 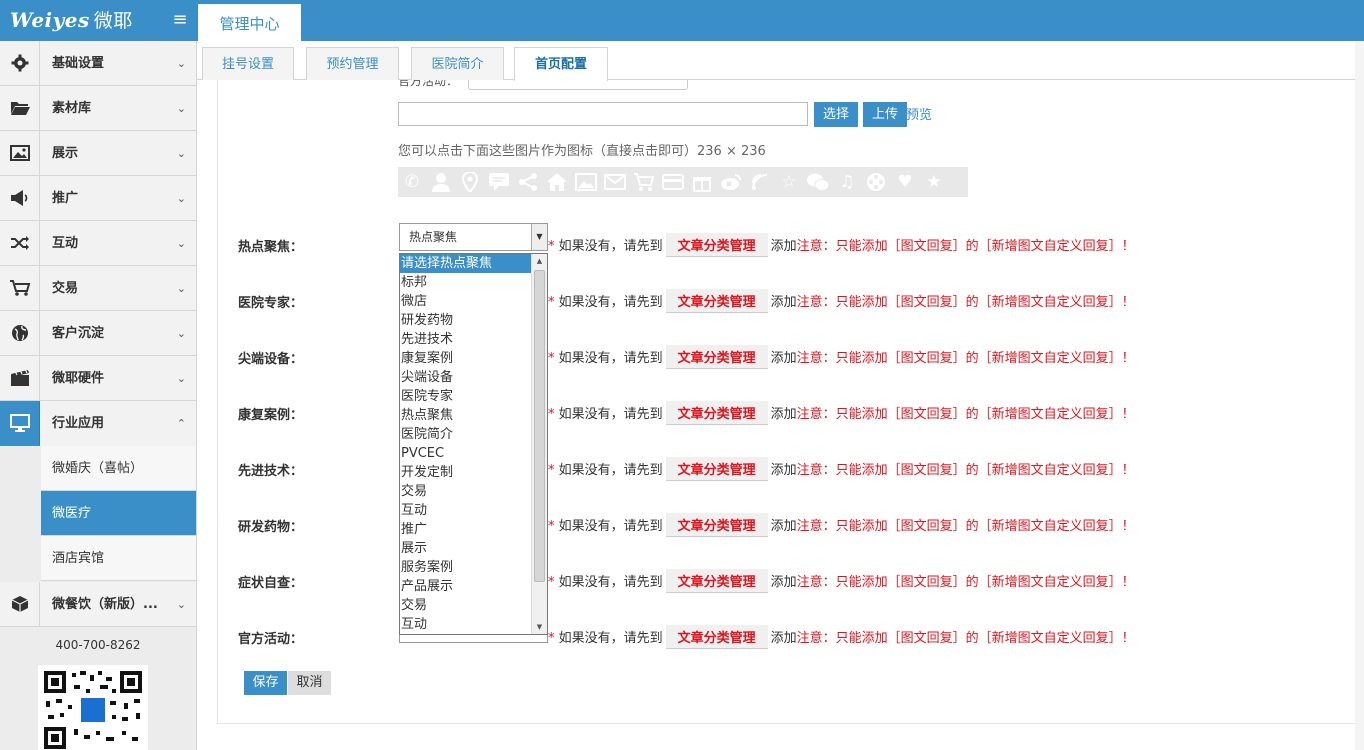 I want to click on upload-button: 上传, so click(x=885, y=114).